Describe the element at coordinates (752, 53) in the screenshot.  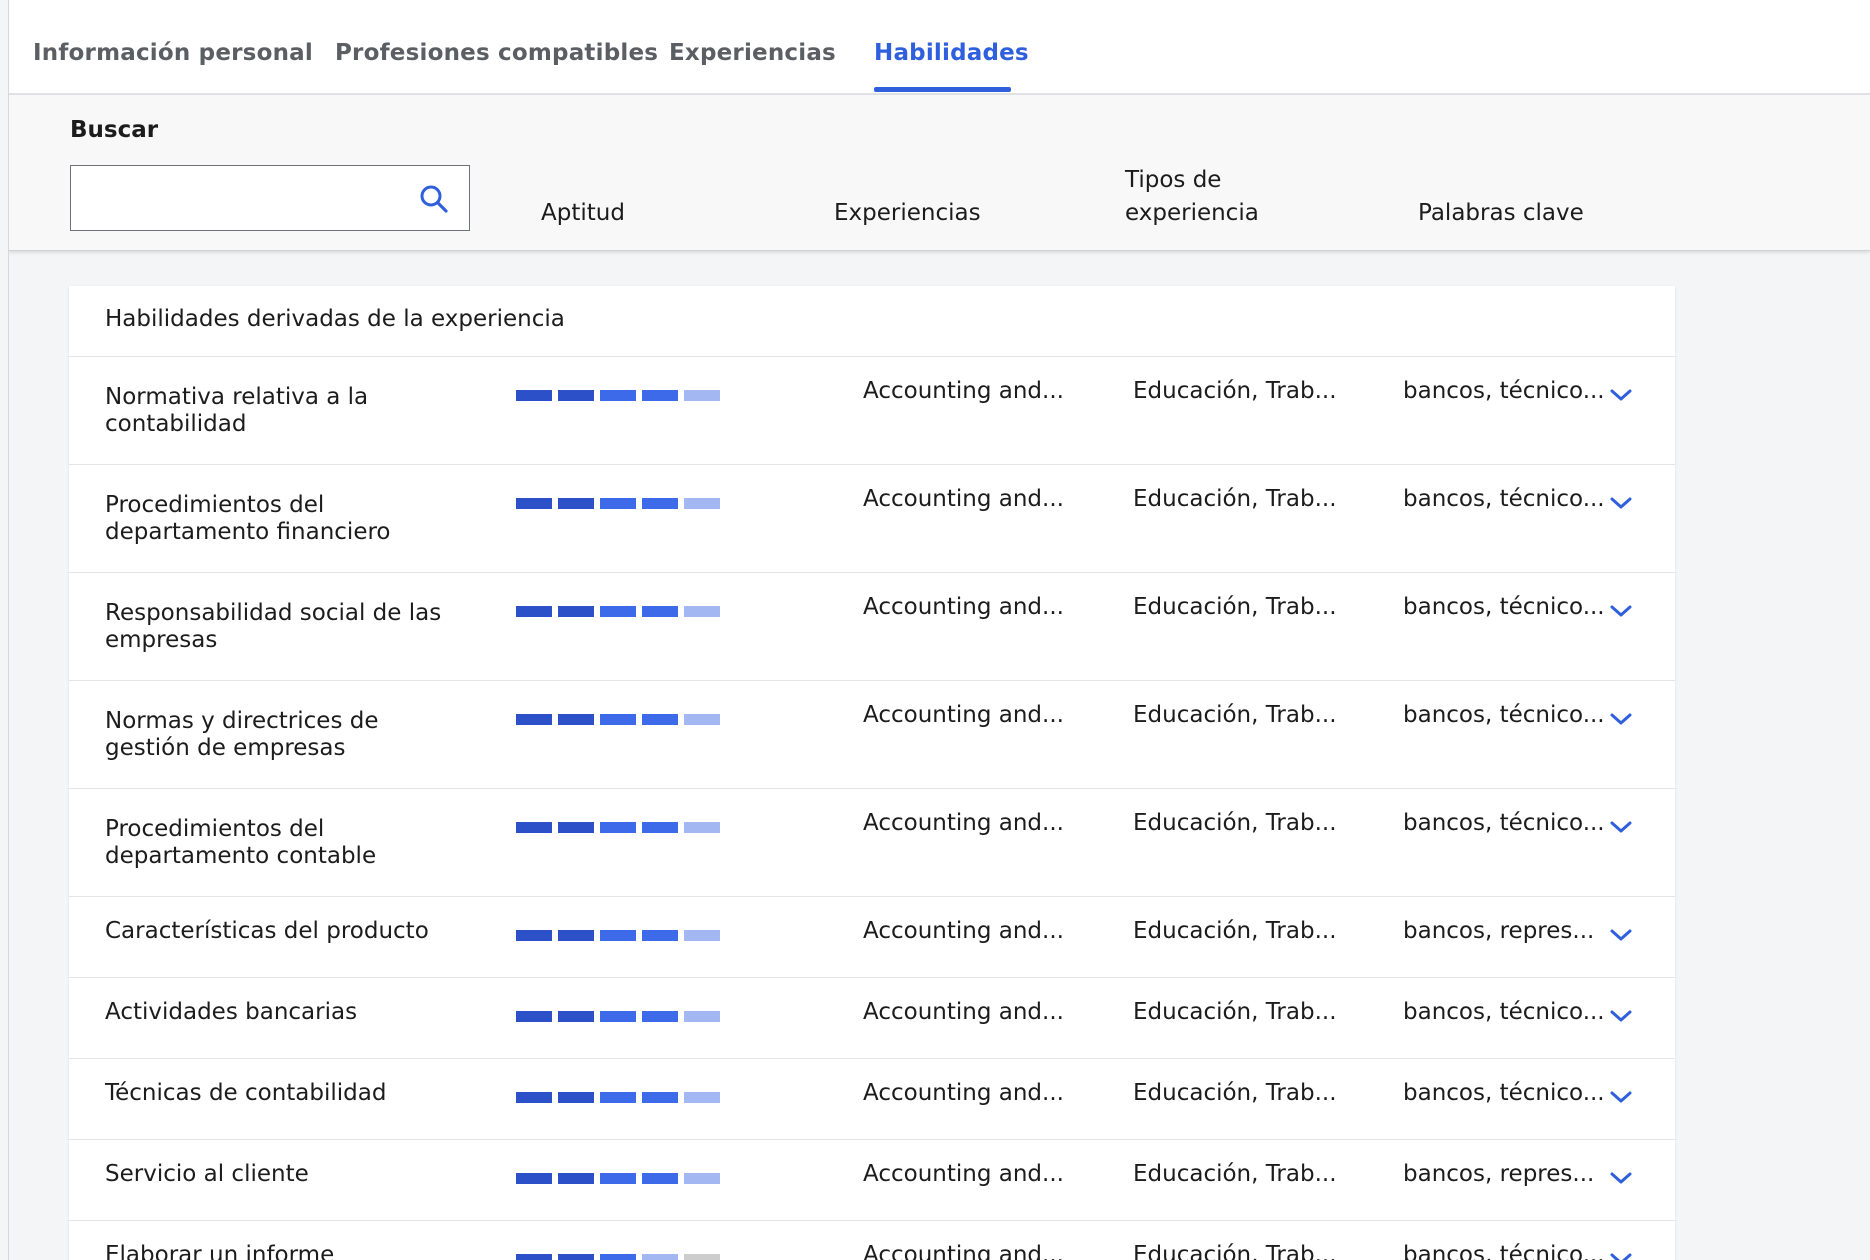
I see `tab-experiences: Experiencias` at that location.